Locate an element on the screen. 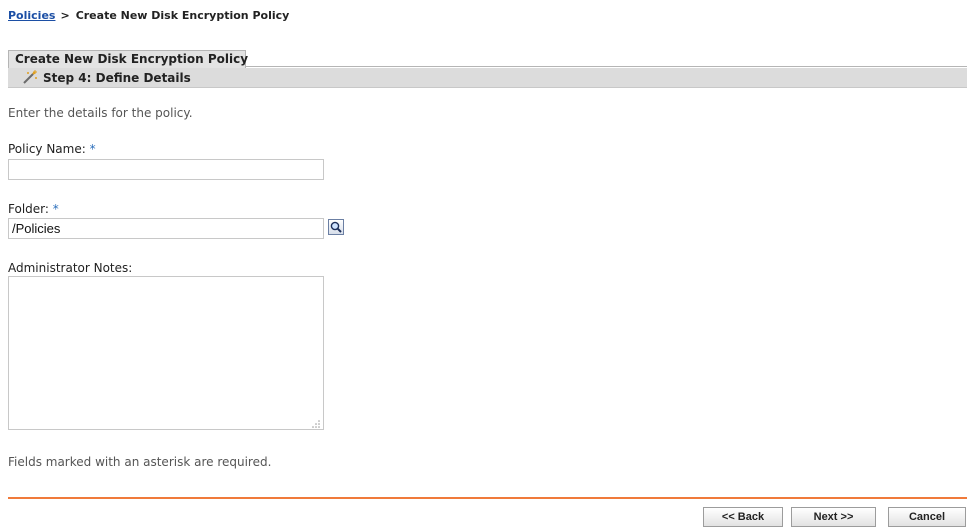 The image size is (967, 527). folder-browse-button is located at coordinates (336, 227).